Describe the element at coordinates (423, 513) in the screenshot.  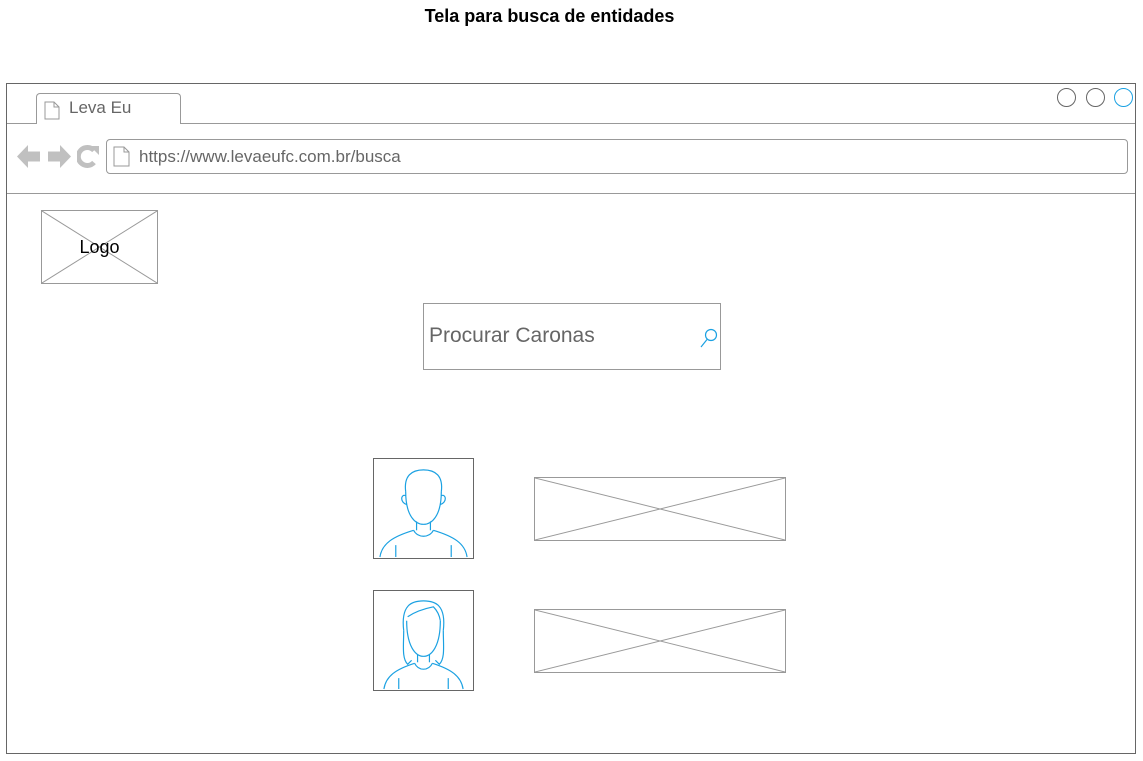
I see `male-user-icon` at that location.